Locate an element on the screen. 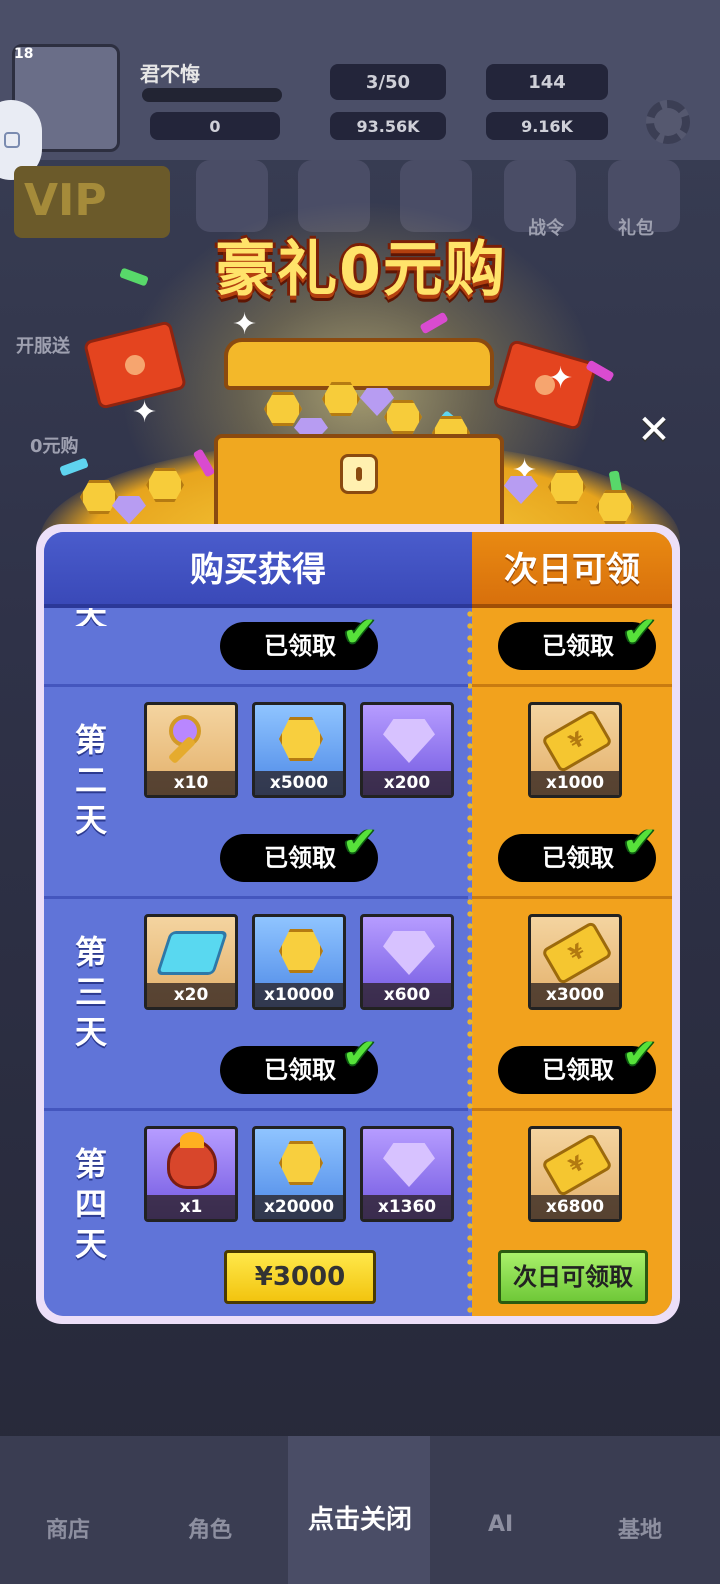 The width and height of the screenshot is (720, 1584). tab-role: 角色 is located at coordinates (210, 1530).